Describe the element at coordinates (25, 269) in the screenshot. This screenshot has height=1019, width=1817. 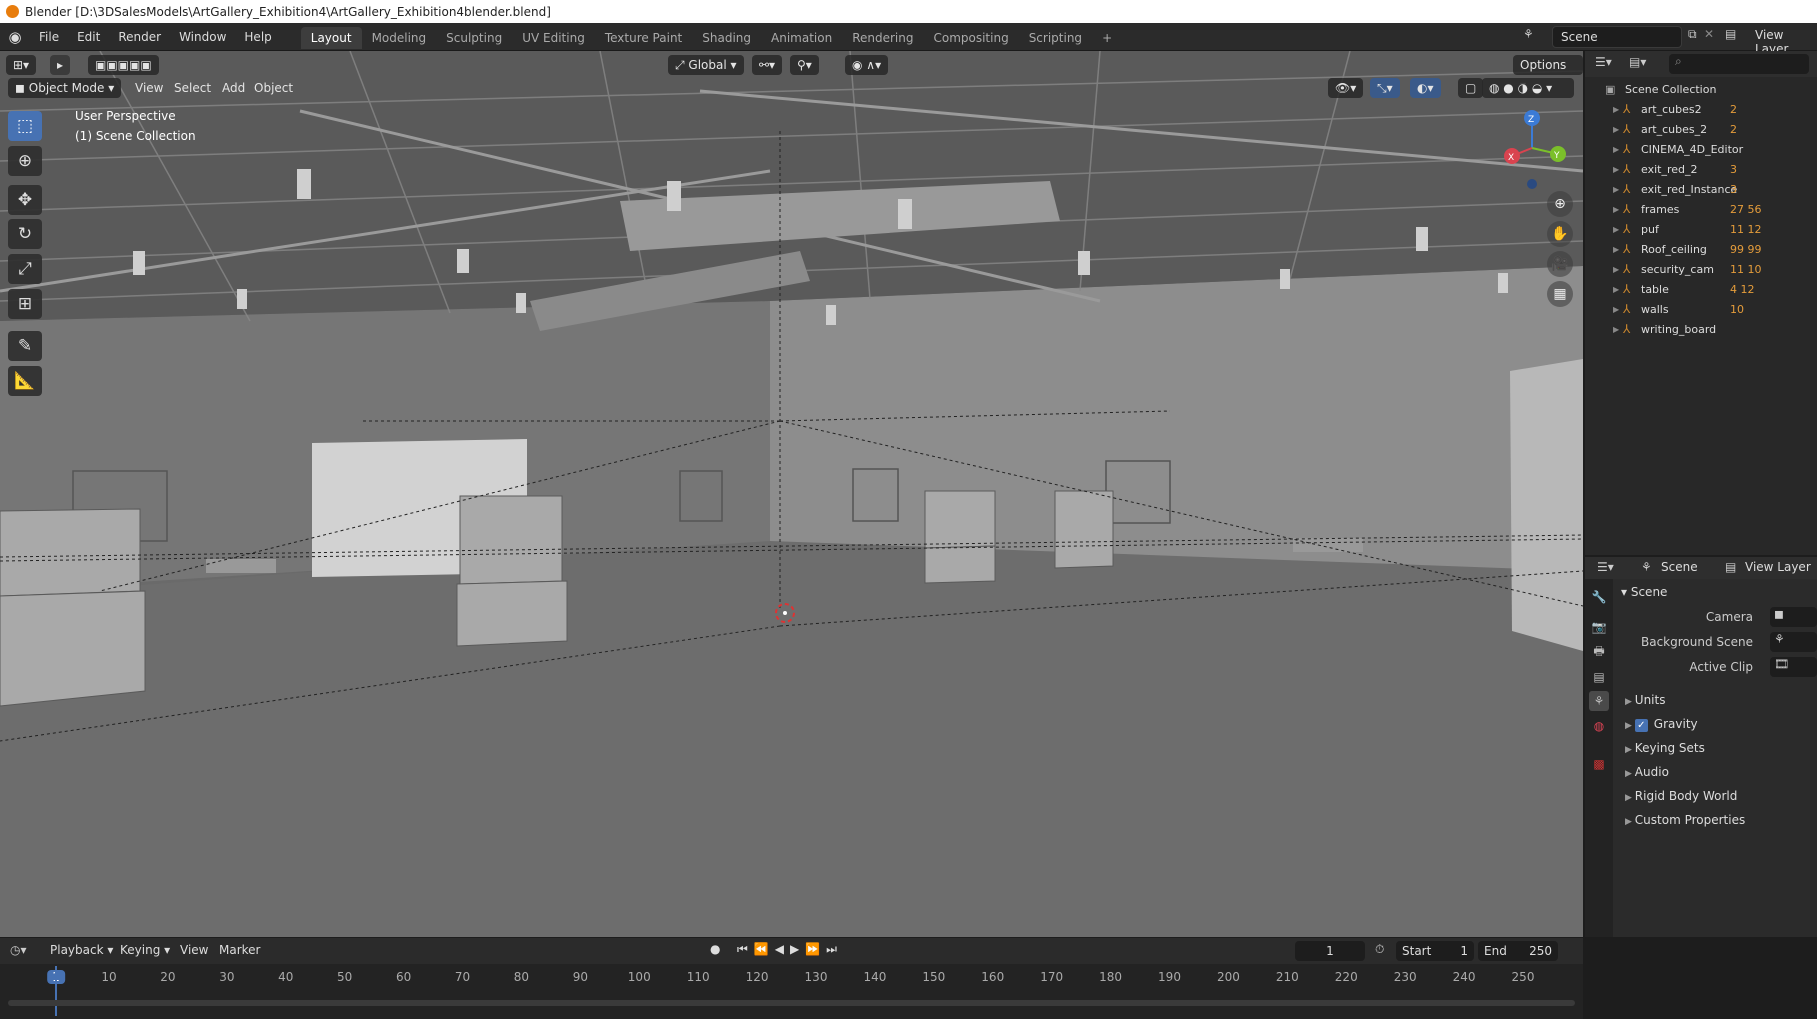
I see `scale-tool-icon: ⤢` at that location.